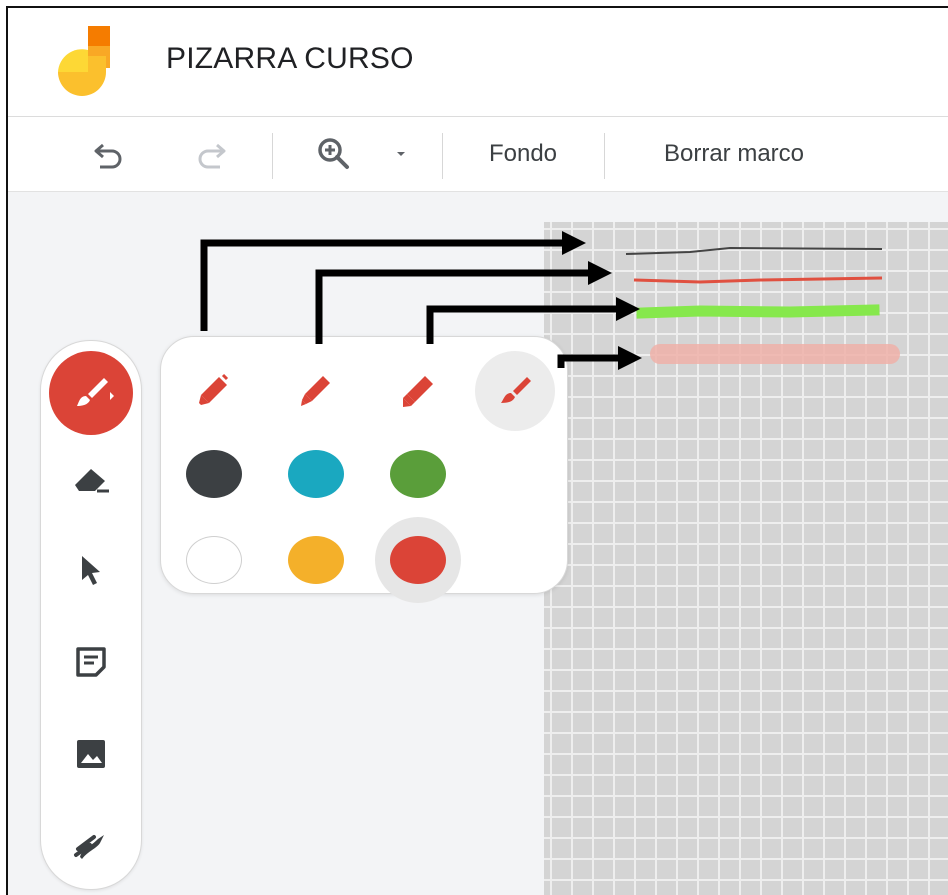 The height and width of the screenshot is (895, 948). Describe the element at coordinates (364, 469) in the screenshot. I see `pen-palette-popup` at that location.